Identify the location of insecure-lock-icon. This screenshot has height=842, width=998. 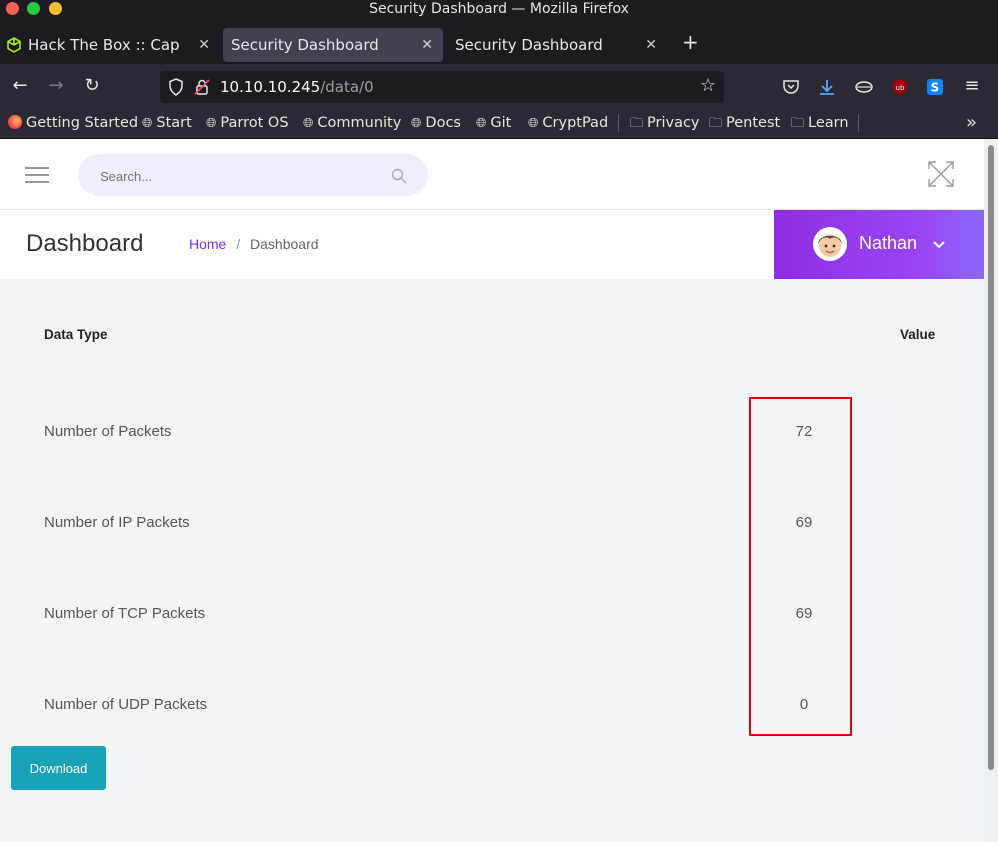
(202, 87).